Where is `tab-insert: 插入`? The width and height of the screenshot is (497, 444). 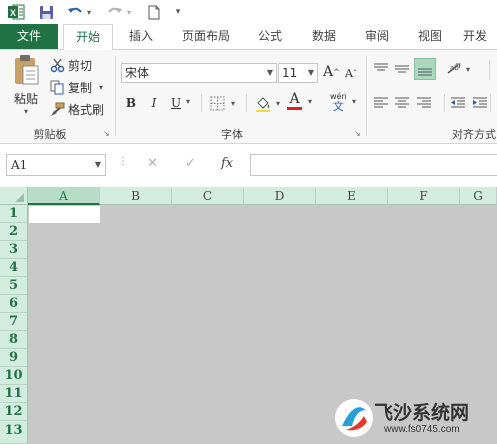
tab-insert: 插入 is located at coordinates (141, 36).